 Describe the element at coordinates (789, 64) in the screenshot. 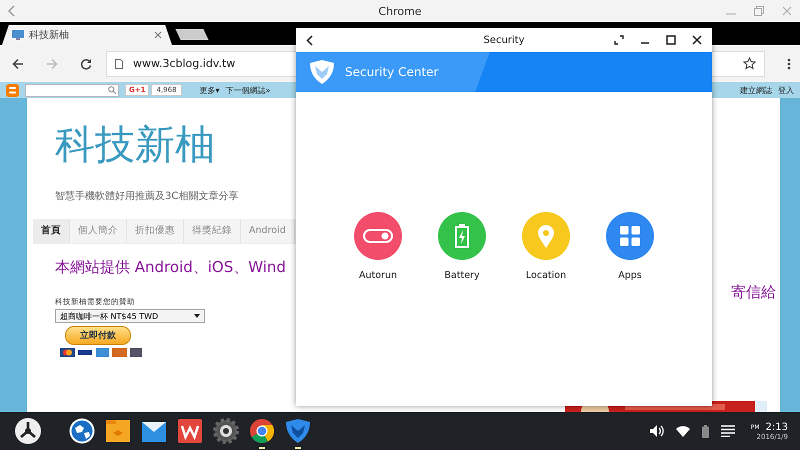

I see `menu-icon` at that location.